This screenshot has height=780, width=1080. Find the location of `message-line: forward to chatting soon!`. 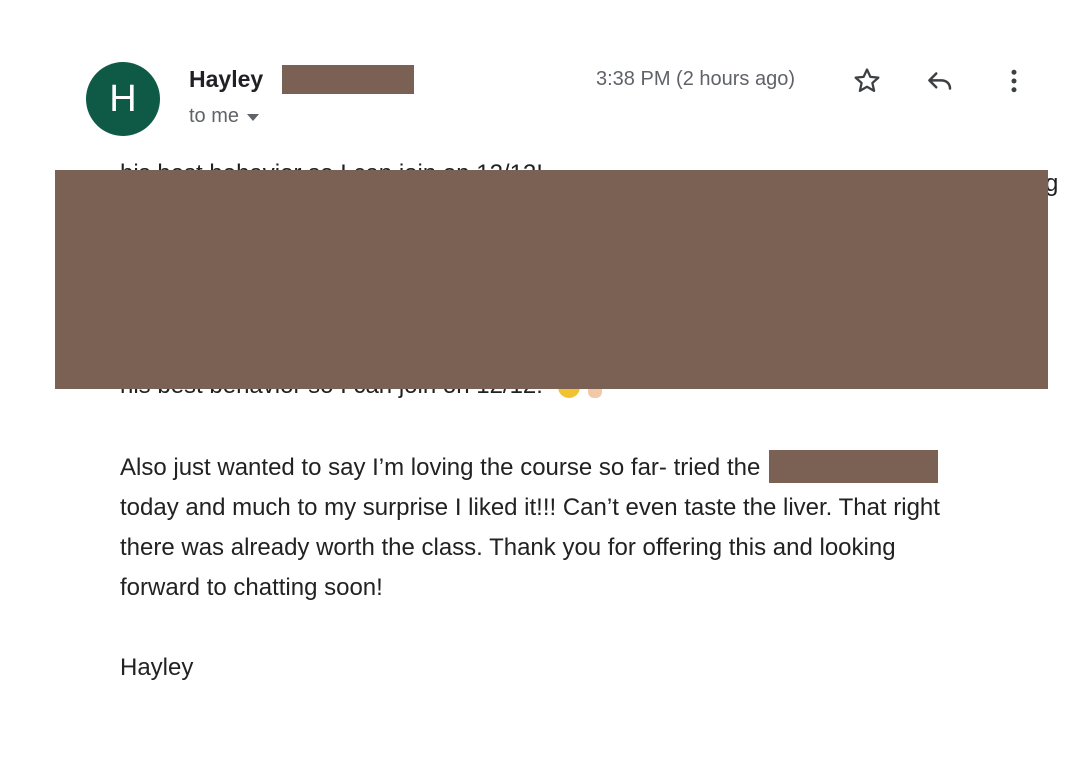

message-line: forward to chatting soon! is located at coordinates (251, 587).